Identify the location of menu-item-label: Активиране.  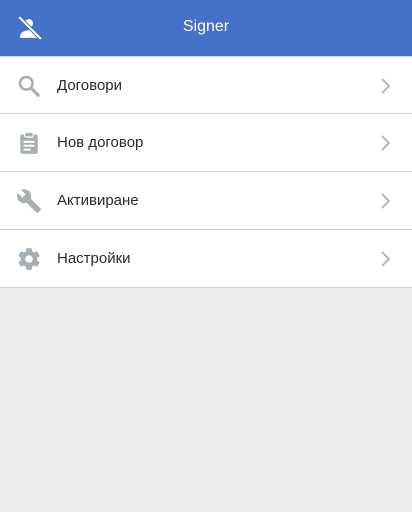
(98, 200).